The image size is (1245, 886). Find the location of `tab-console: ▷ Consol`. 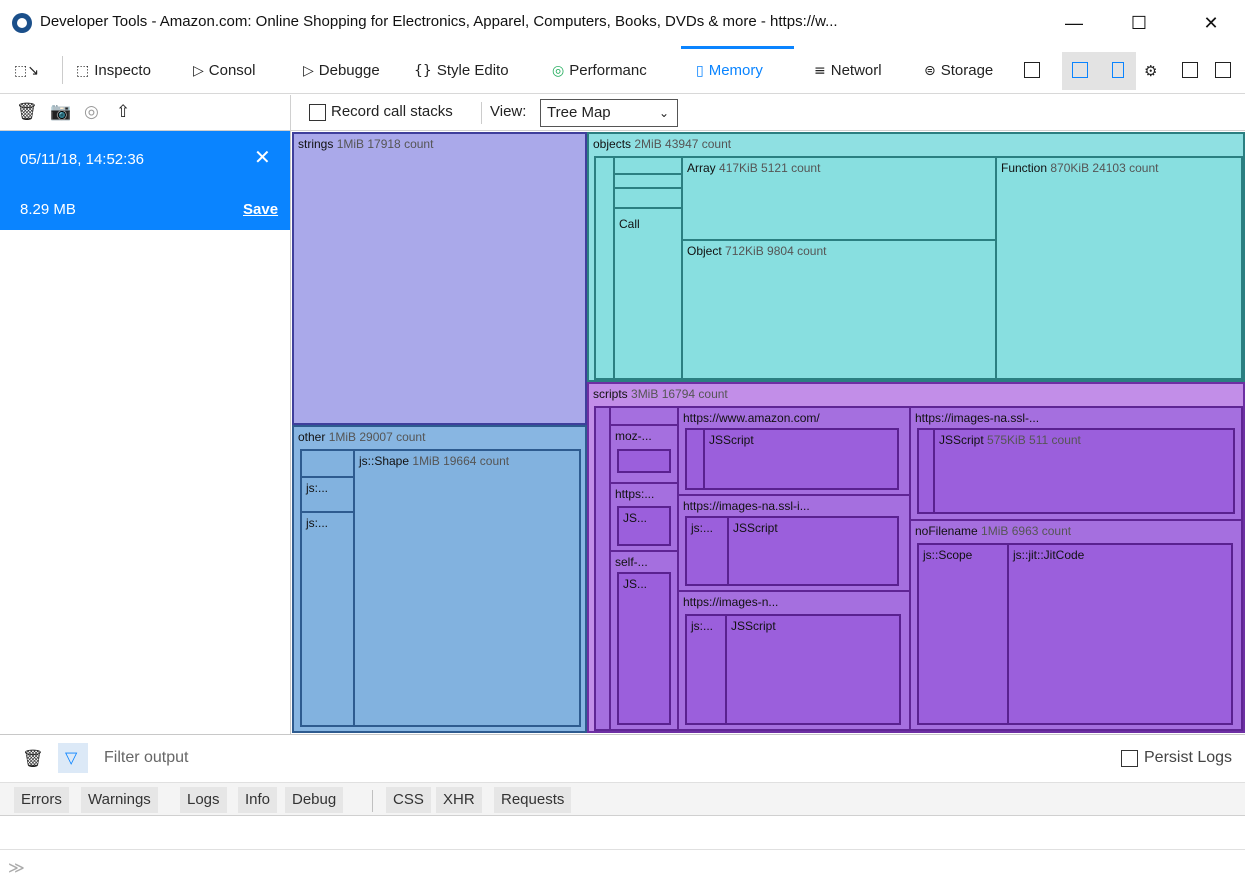

tab-console: ▷ Consol is located at coordinates (241, 71).